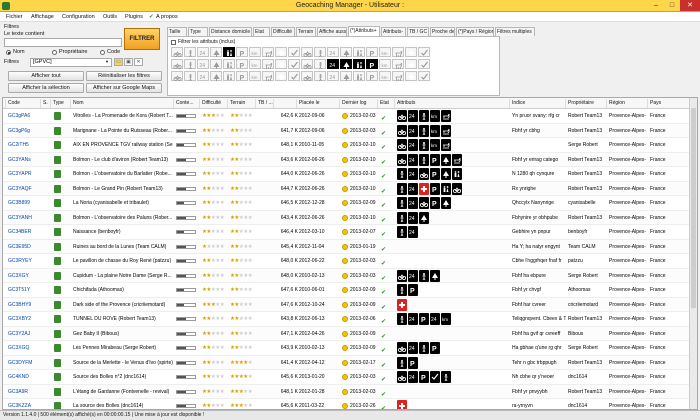 The image size is (700, 420). Describe the element at coordinates (690, 5) in the screenshot. I see `close-button: ✕` at that location.